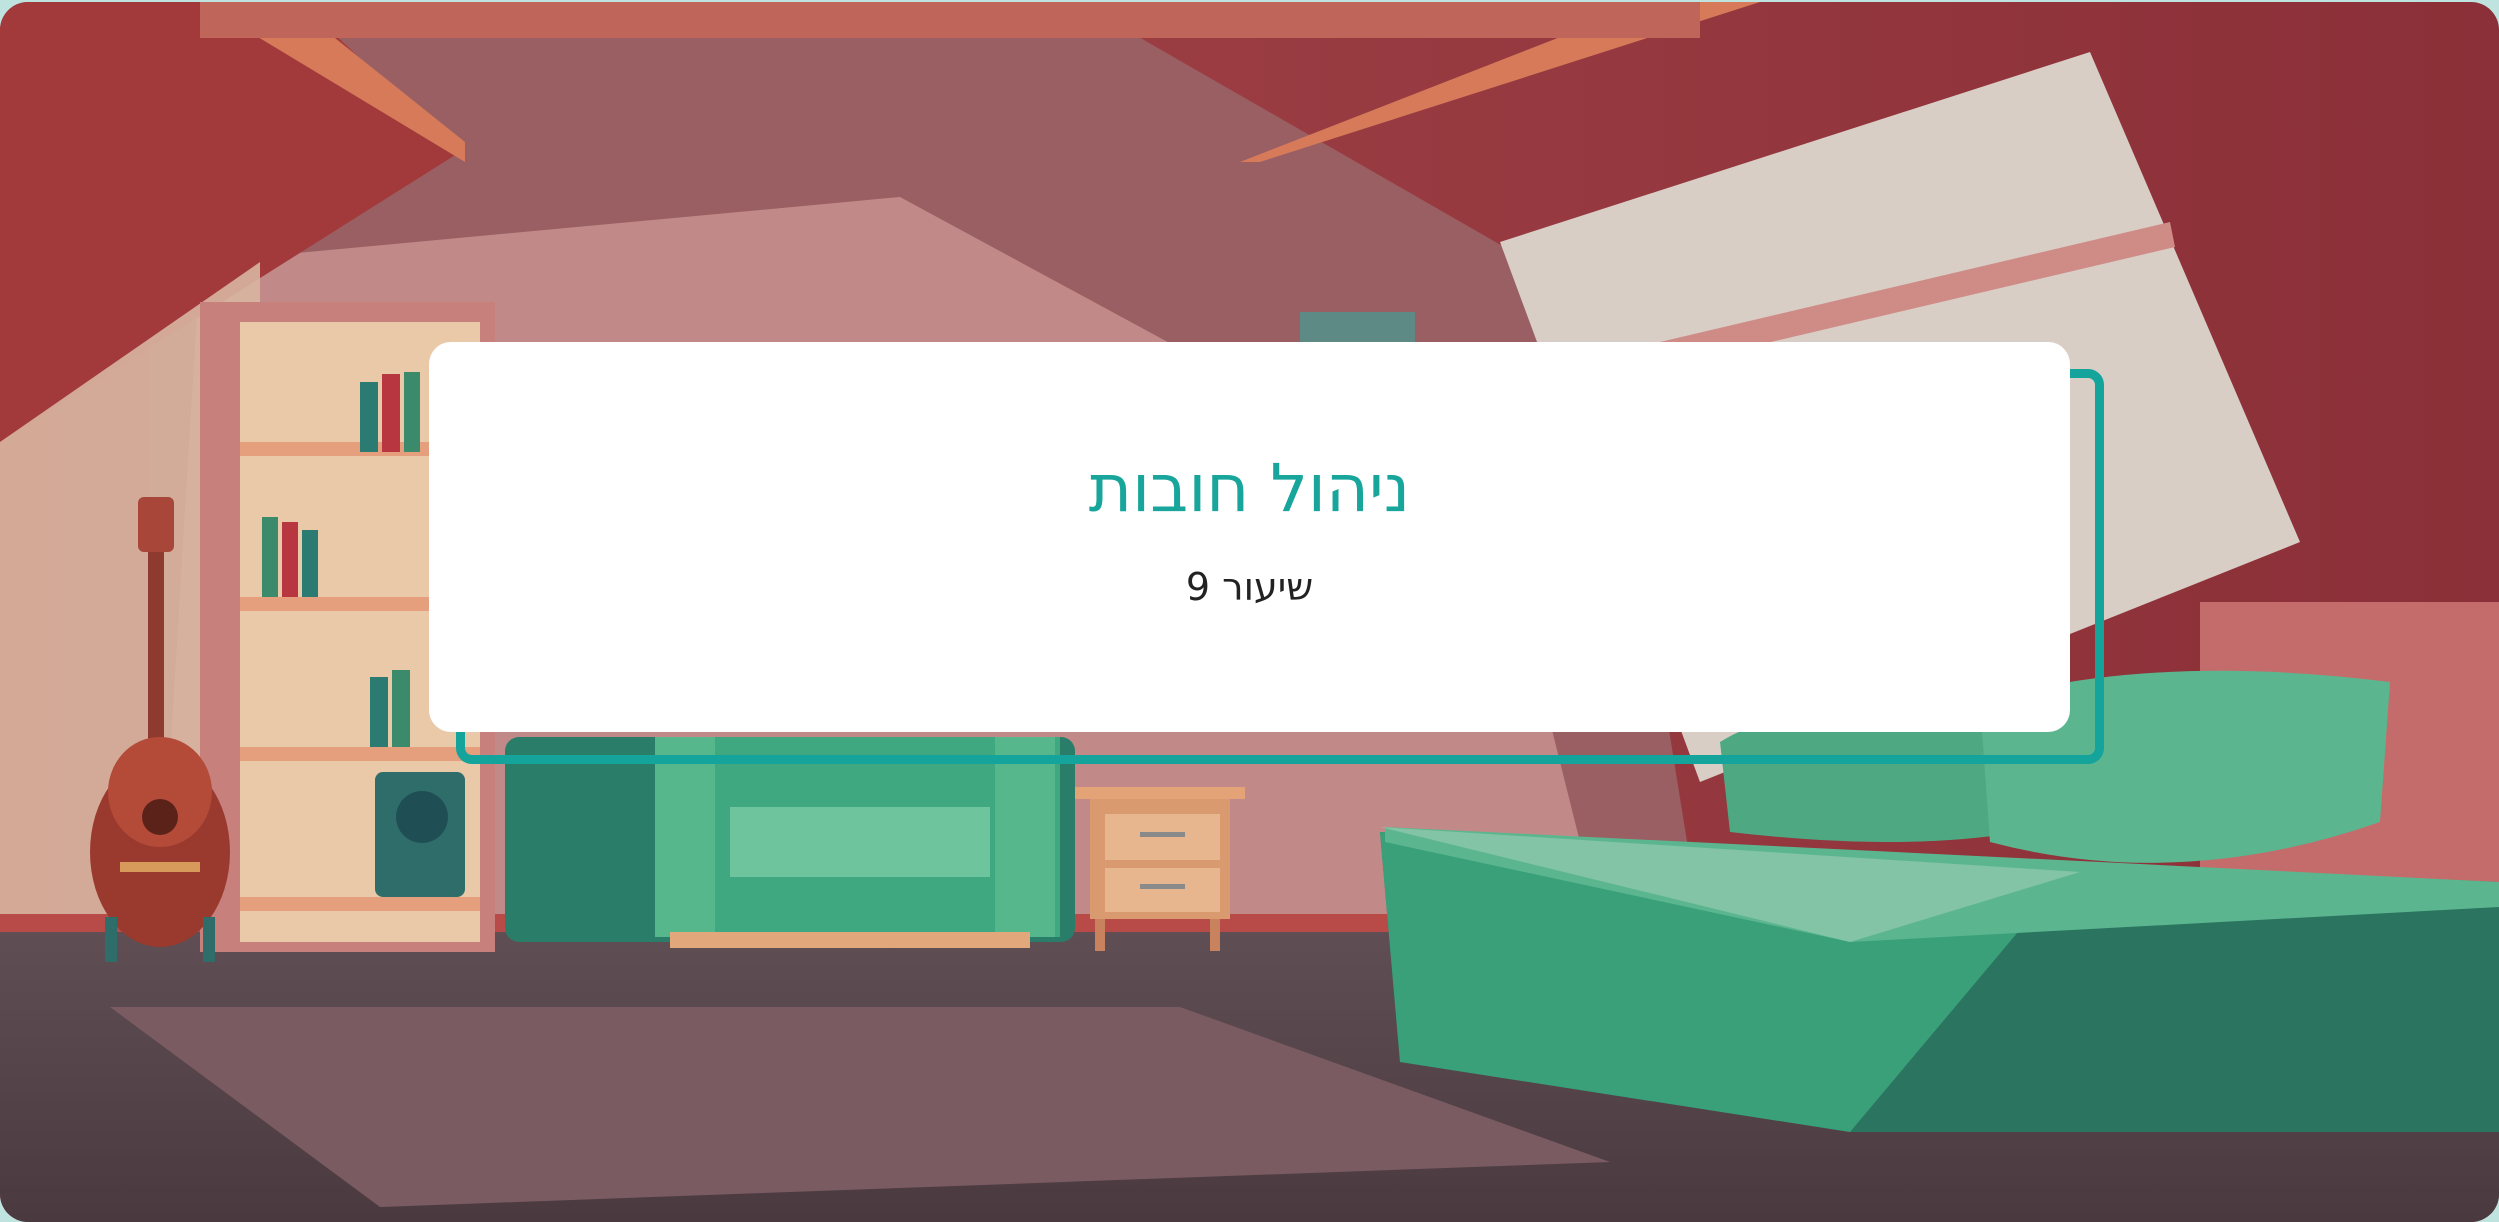 This screenshot has height=1222, width=2499. I want to click on course-title: ניהול חובות, so click(1249, 488).